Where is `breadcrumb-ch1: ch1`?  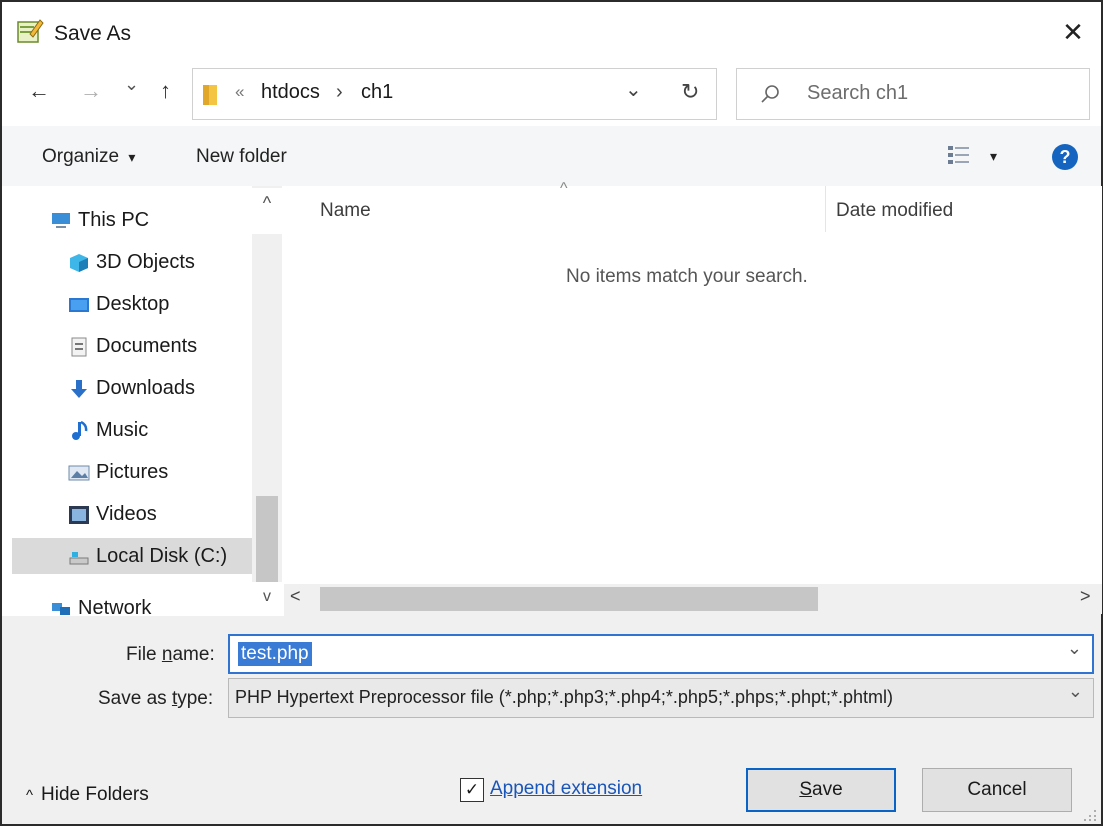
breadcrumb-ch1: ch1 is located at coordinates (377, 92).